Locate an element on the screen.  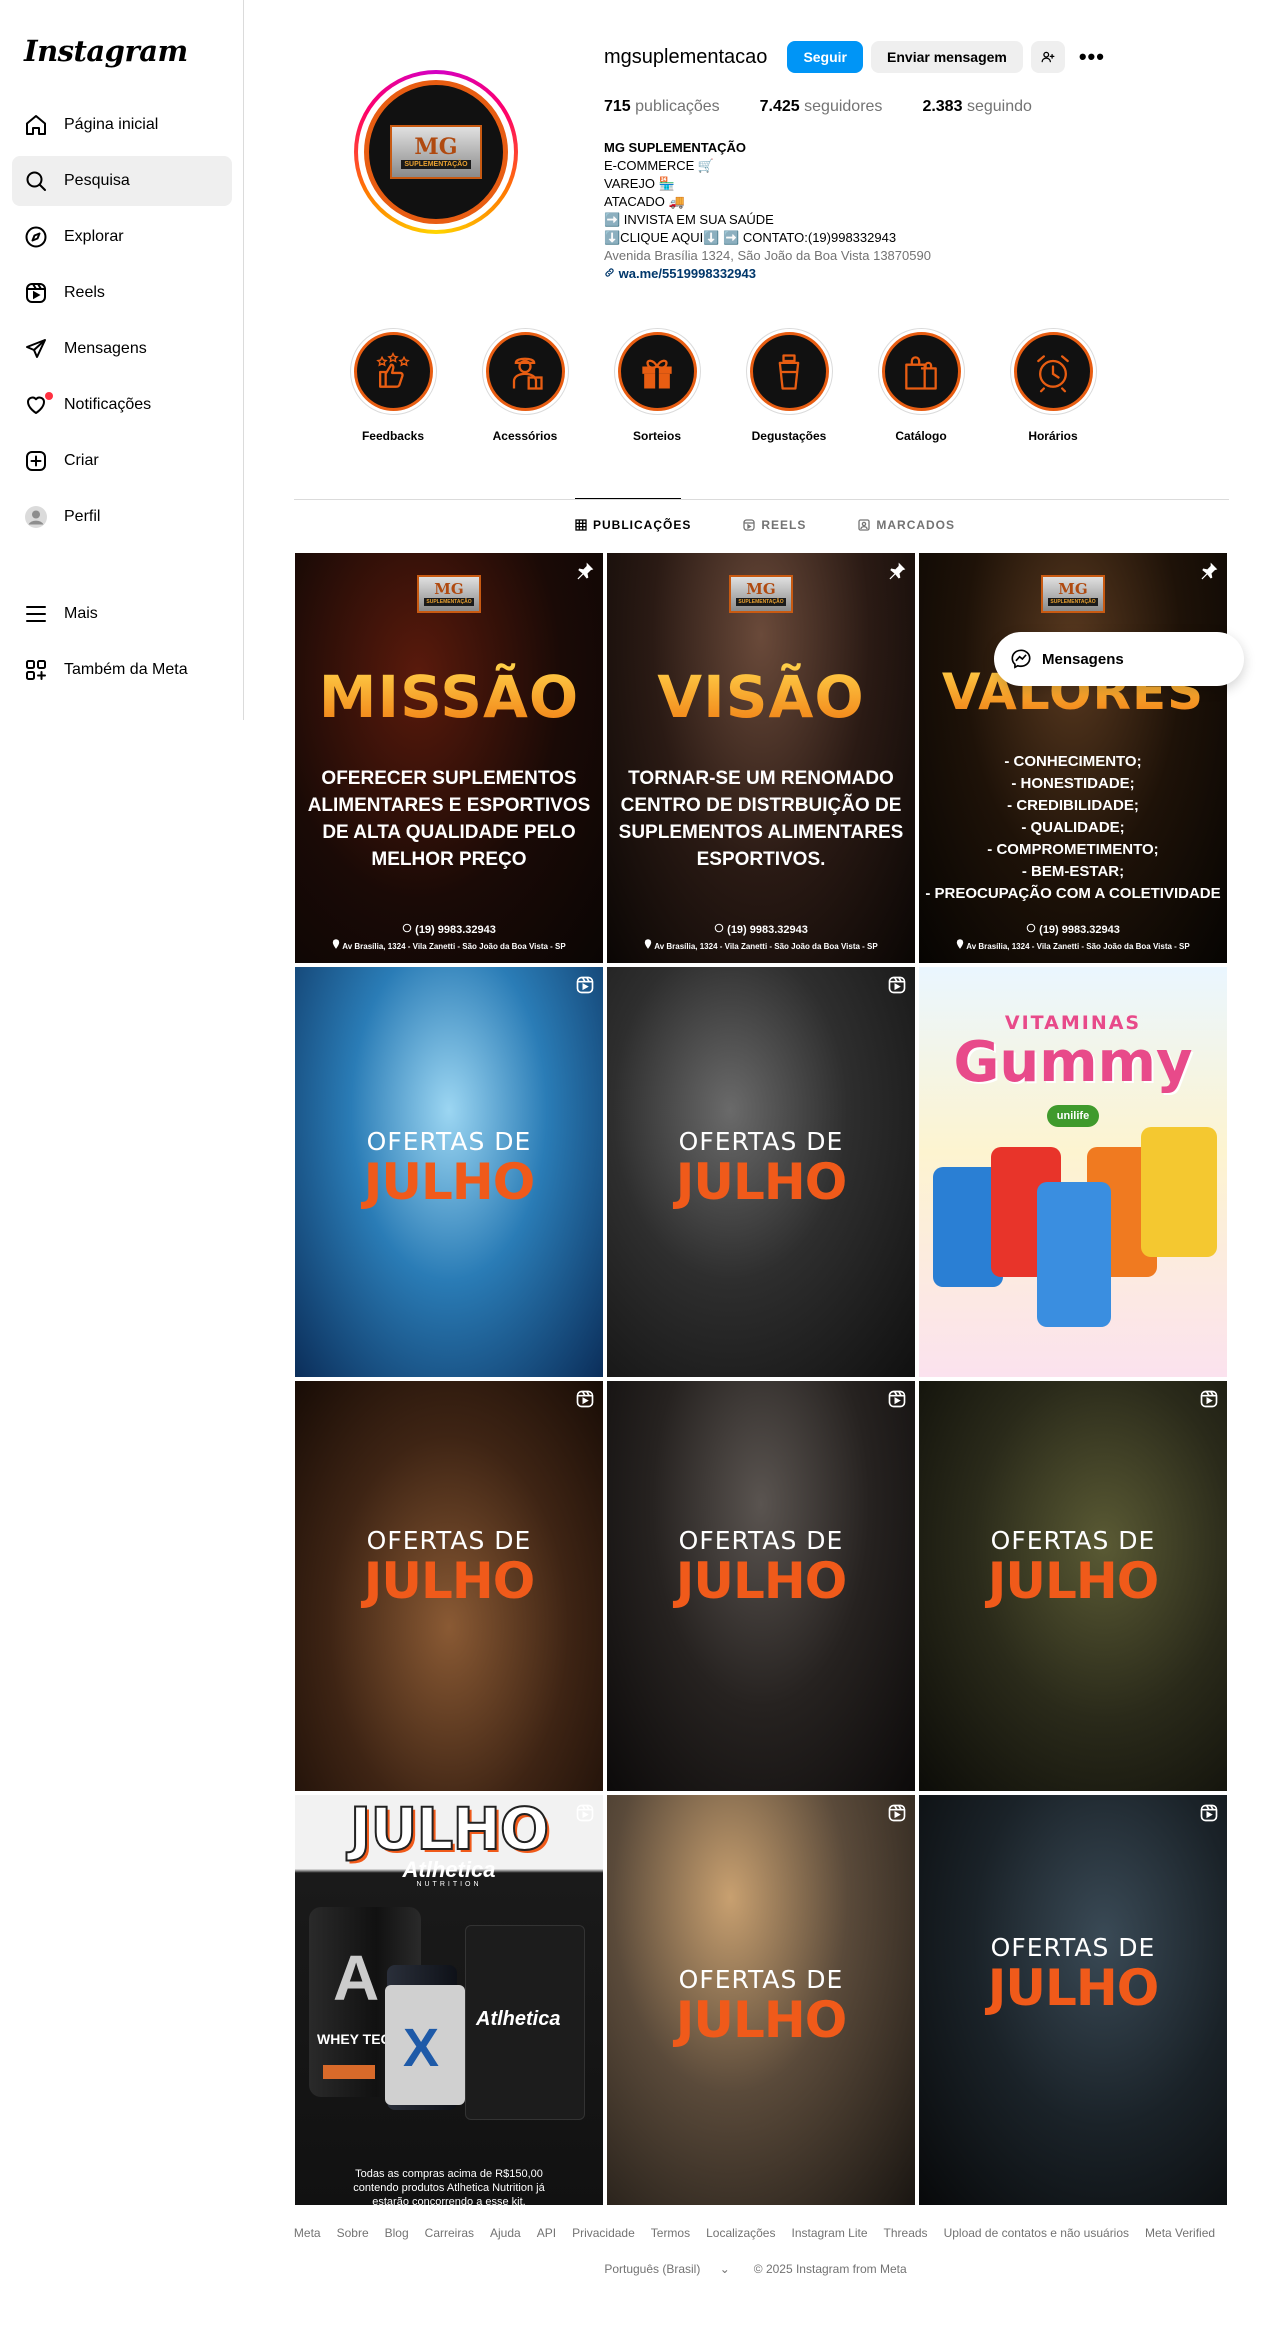
following-label: seguindo is located at coordinates (999, 106).